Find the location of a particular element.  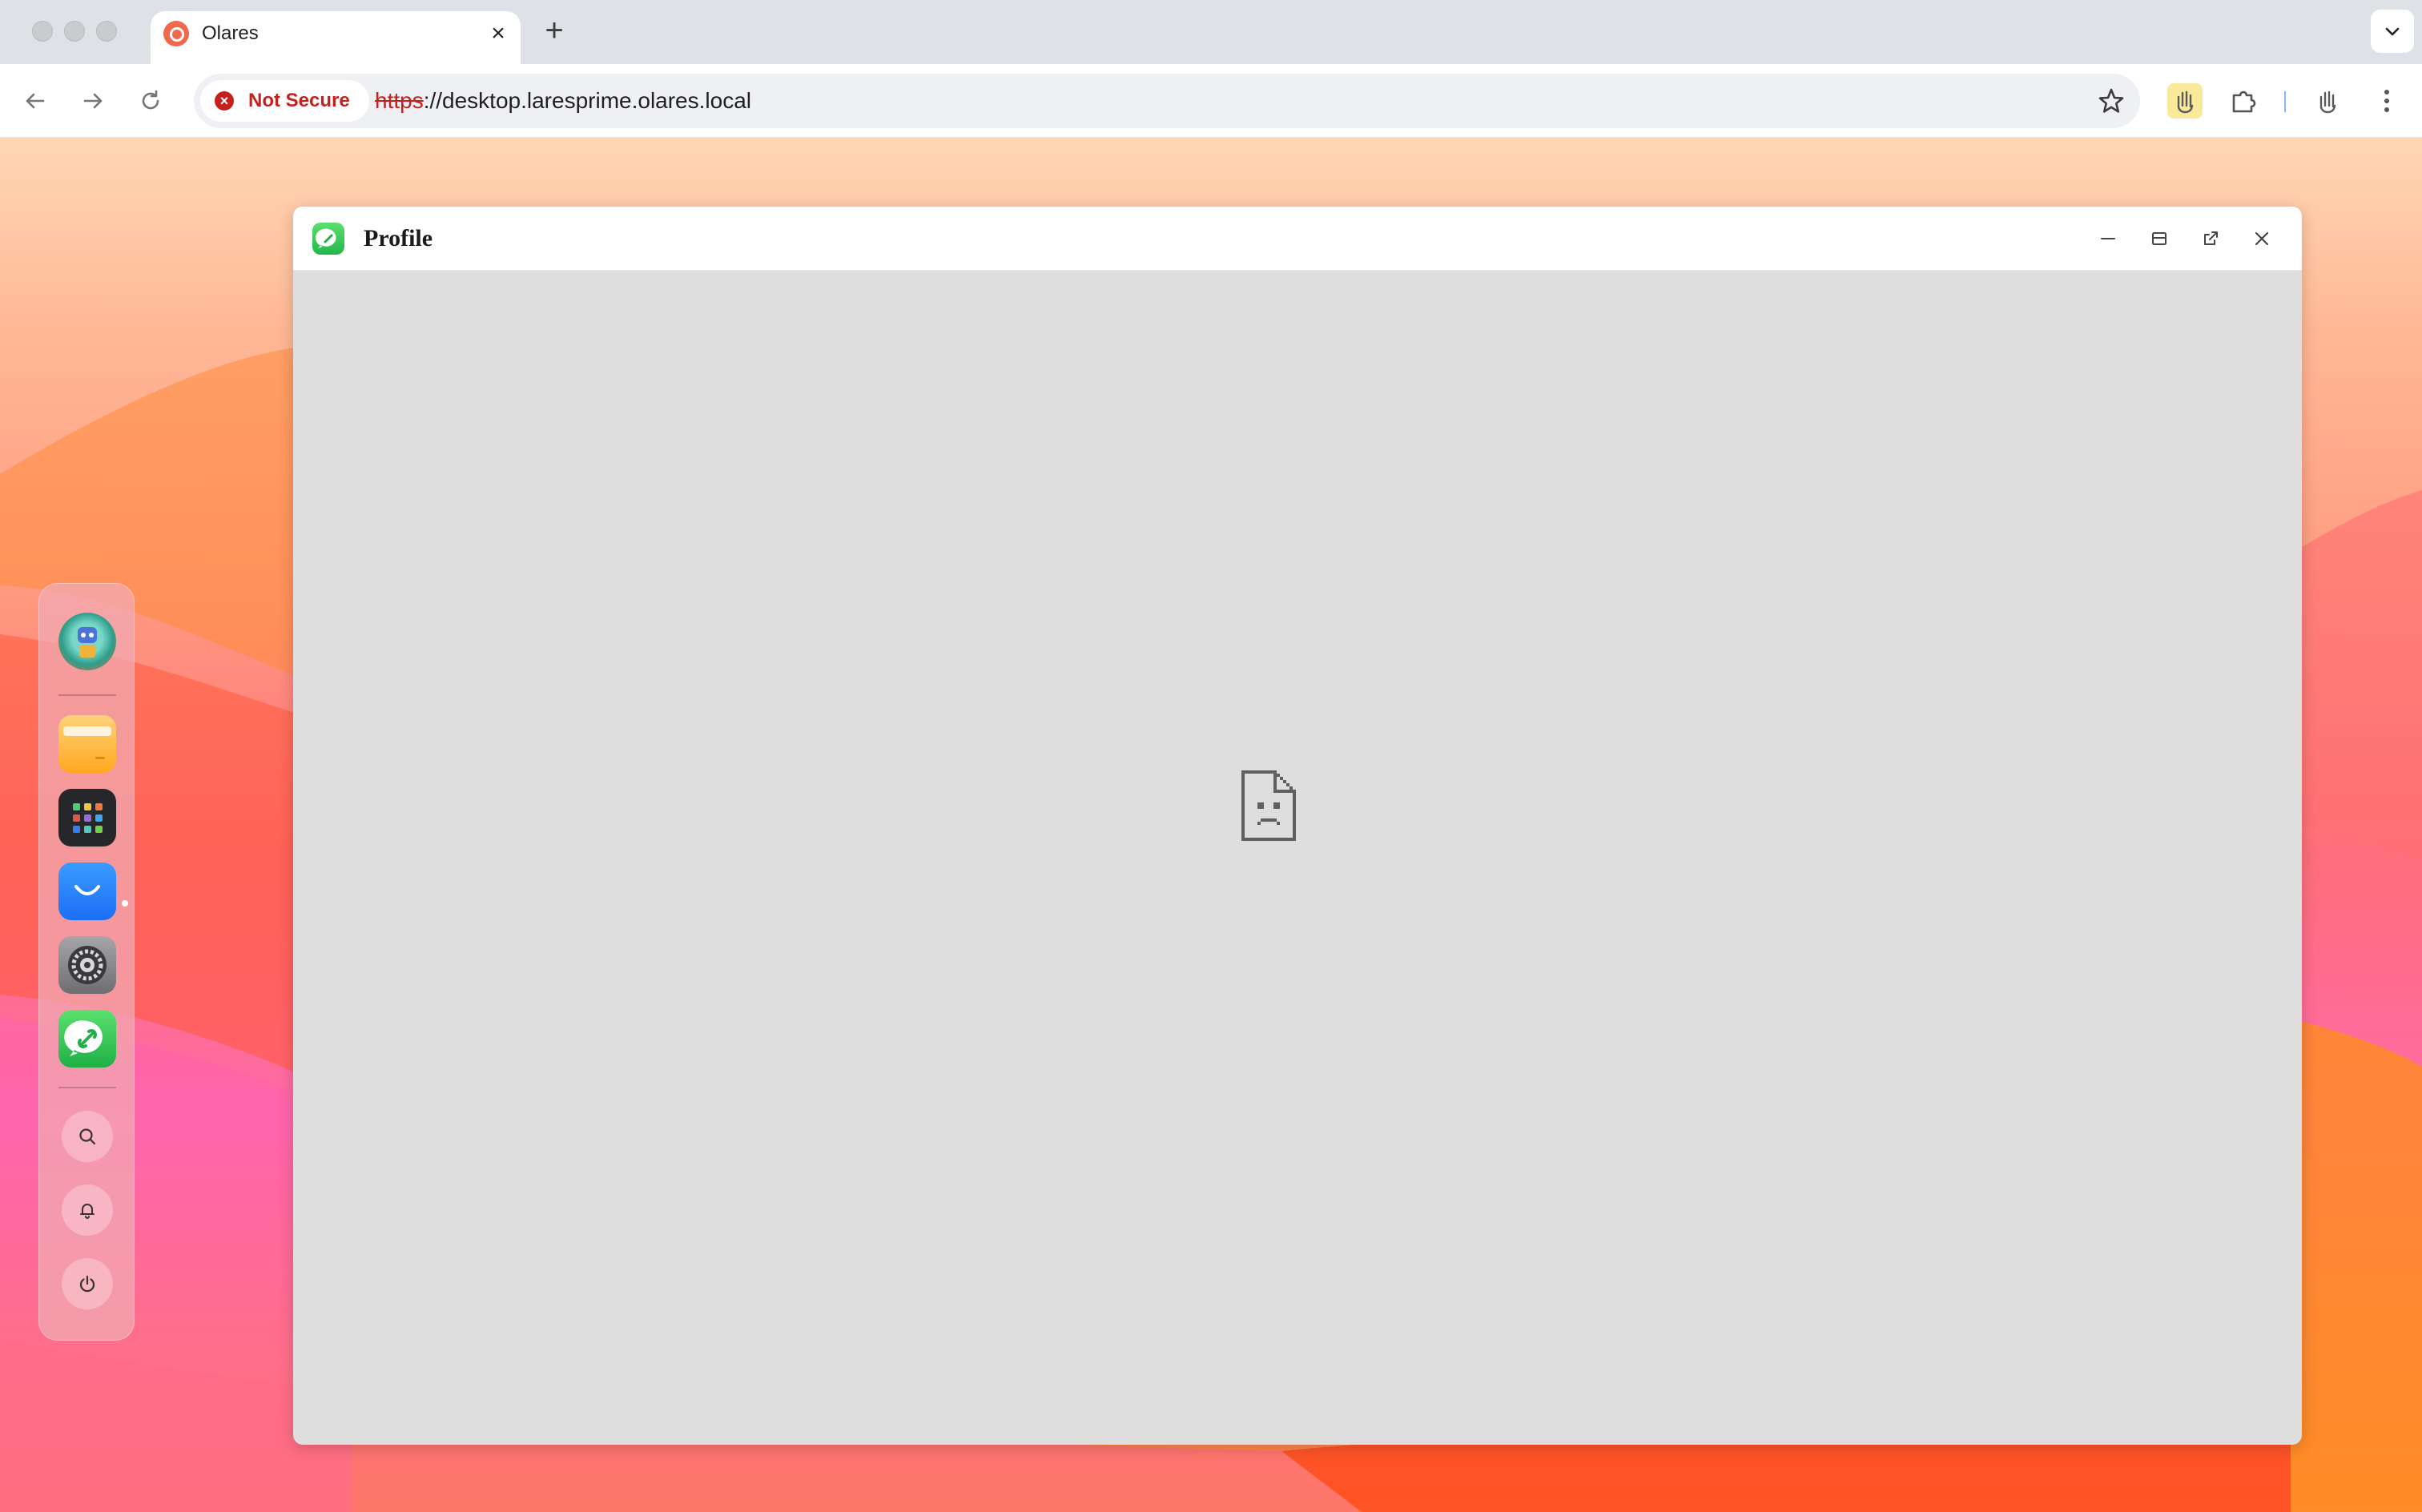

url-scheme: https is located at coordinates (399, 100).